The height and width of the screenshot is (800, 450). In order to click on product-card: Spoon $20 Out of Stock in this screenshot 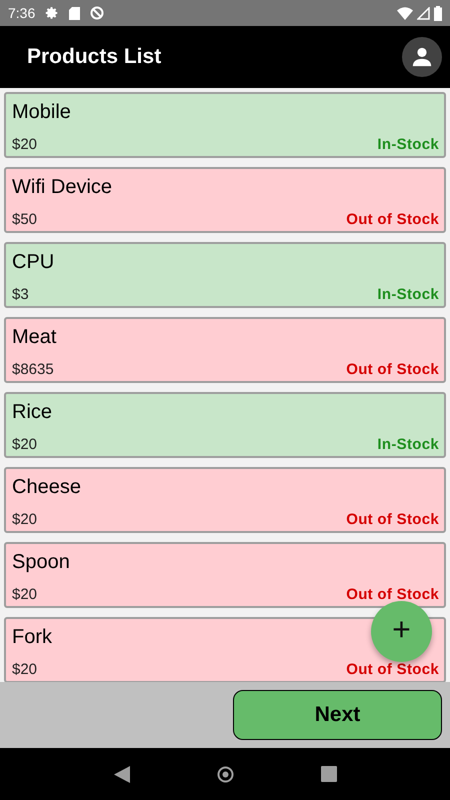, I will do `click(225, 575)`.